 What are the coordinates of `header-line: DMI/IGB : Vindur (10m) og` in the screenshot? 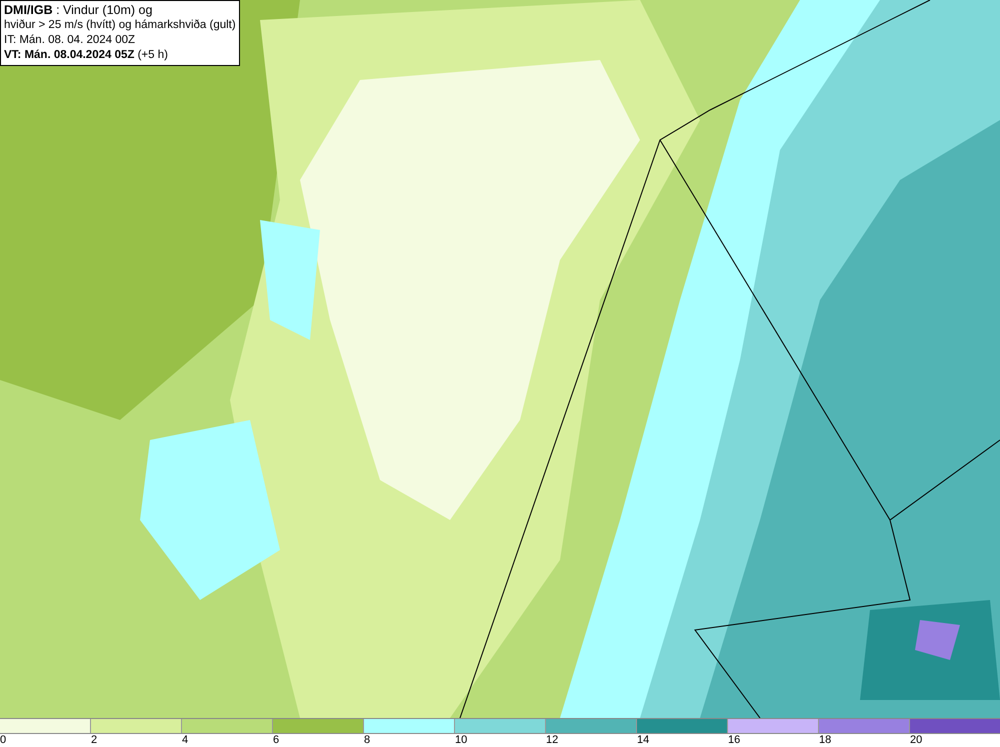 It's located at (79, 10).